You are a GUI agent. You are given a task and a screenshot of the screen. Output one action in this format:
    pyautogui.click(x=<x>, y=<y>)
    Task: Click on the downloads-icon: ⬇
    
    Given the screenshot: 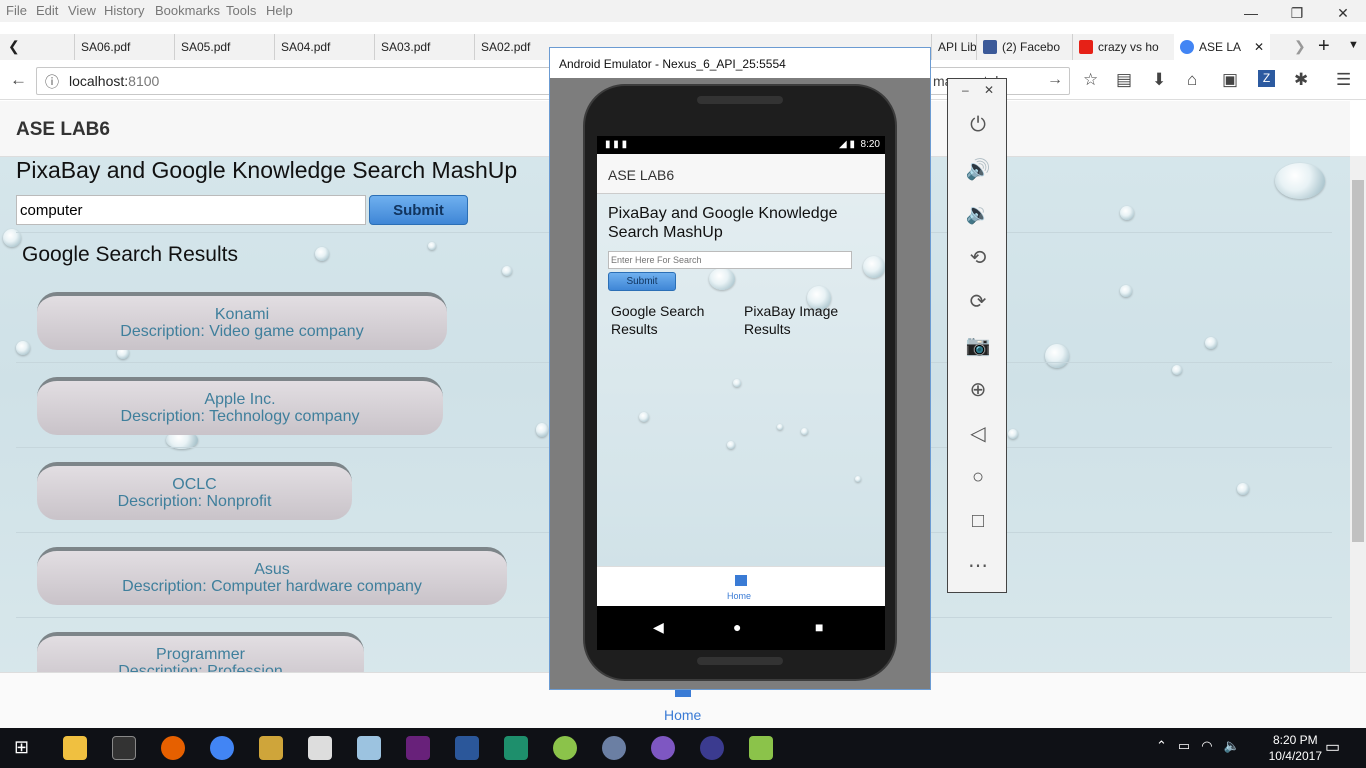 What is the action you would take?
    pyautogui.click(x=1159, y=80)
    